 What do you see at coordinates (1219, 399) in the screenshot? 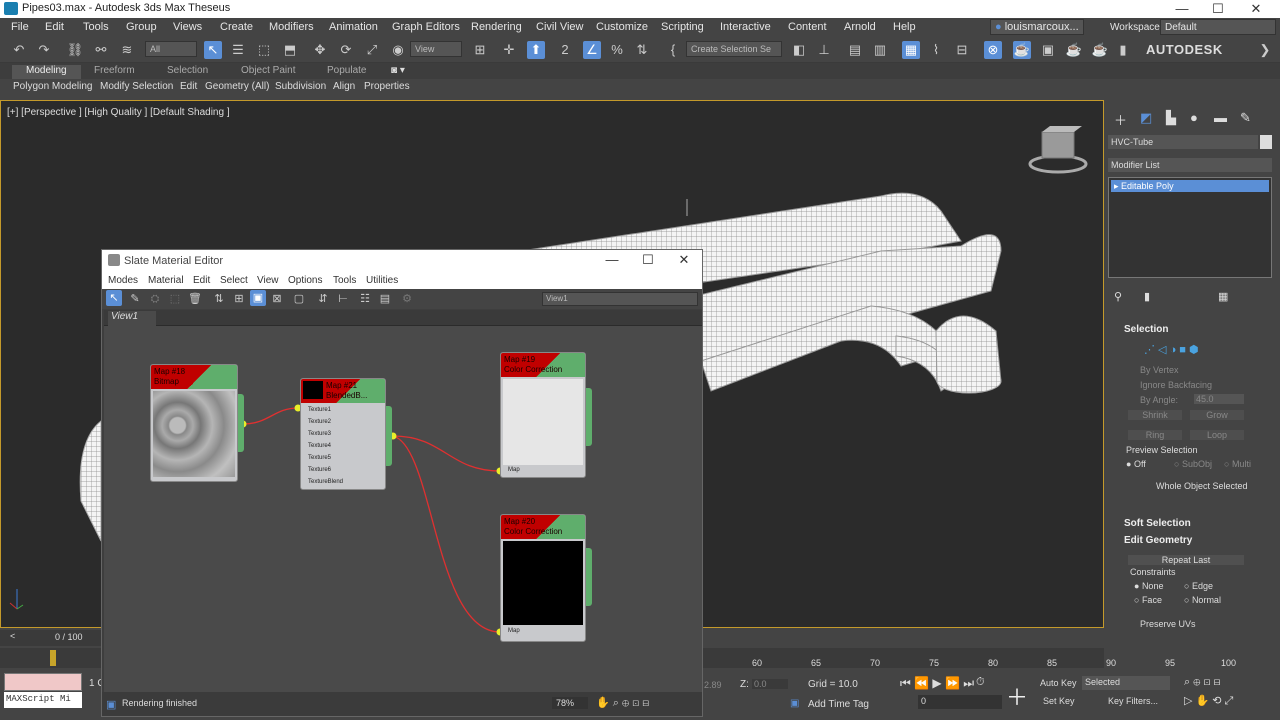
I see `by-angle-spinner: 45.0` at bounding box center [1219, 399].